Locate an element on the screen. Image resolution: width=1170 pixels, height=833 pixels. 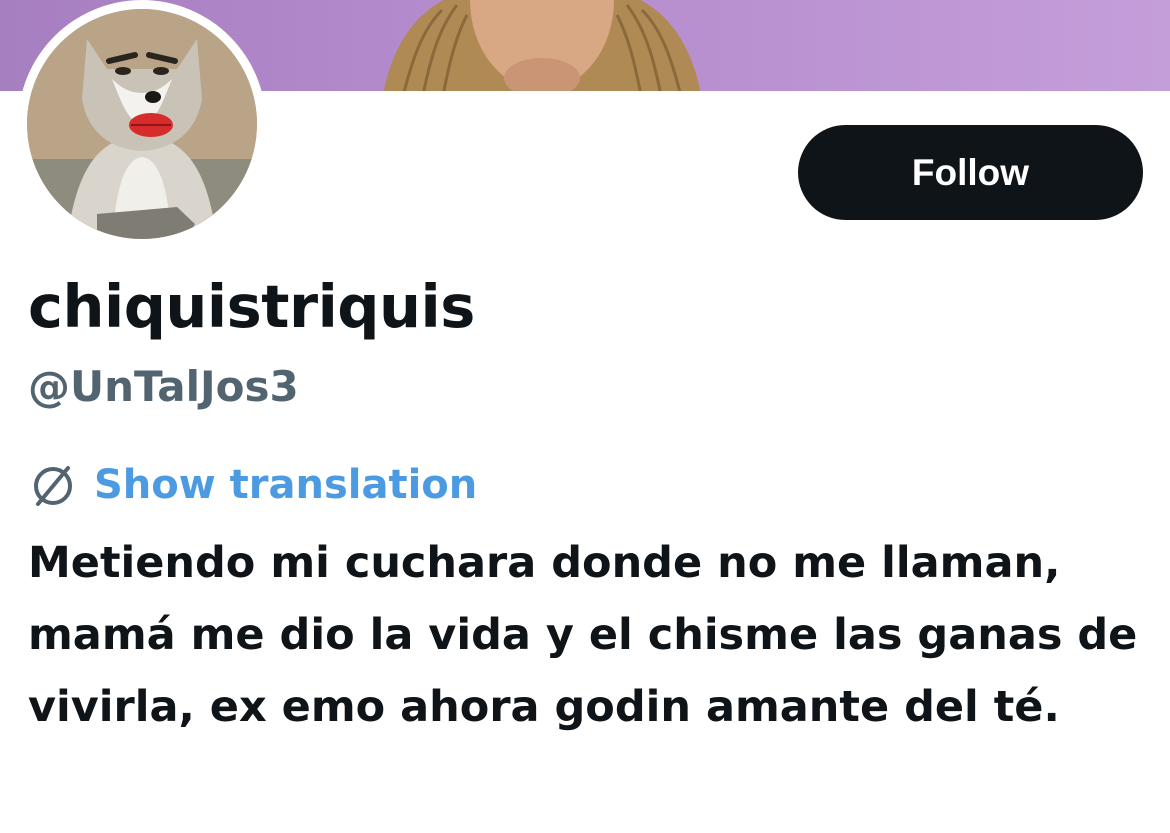
display-name: chiquistriquis is located at coordinates (251, 306).